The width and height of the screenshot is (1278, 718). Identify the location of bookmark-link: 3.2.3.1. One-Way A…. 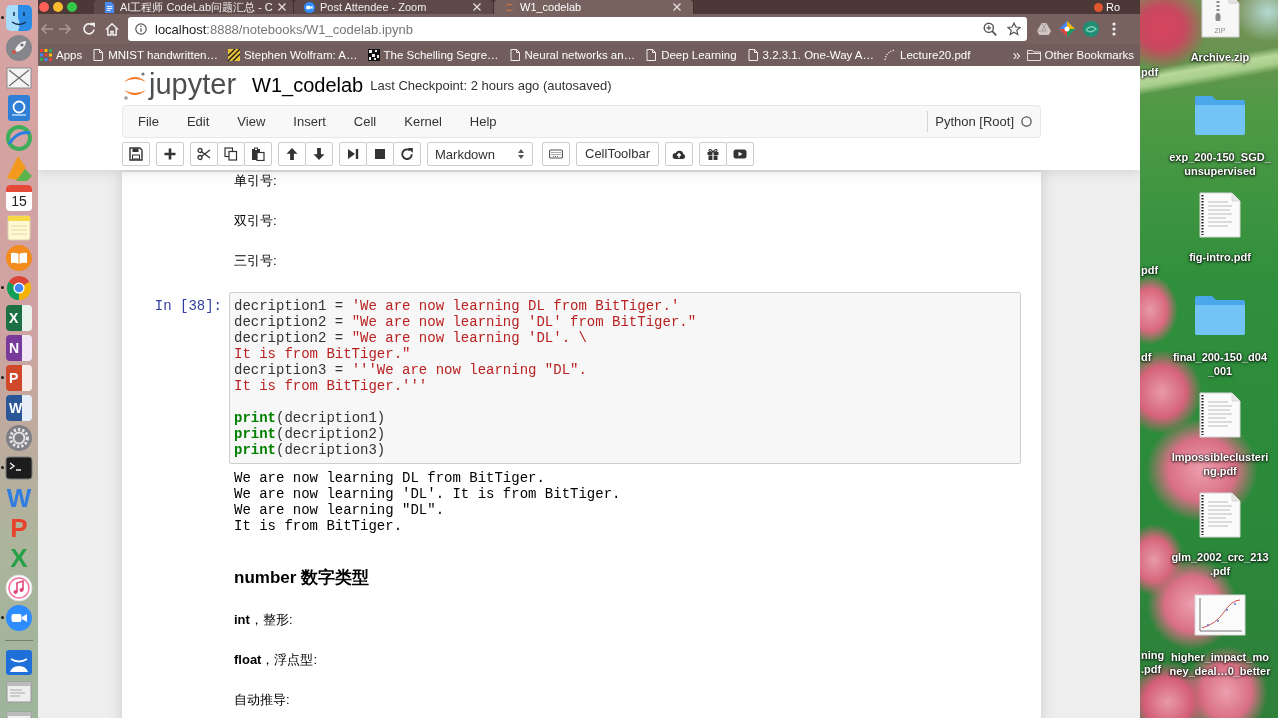
(810, 55).